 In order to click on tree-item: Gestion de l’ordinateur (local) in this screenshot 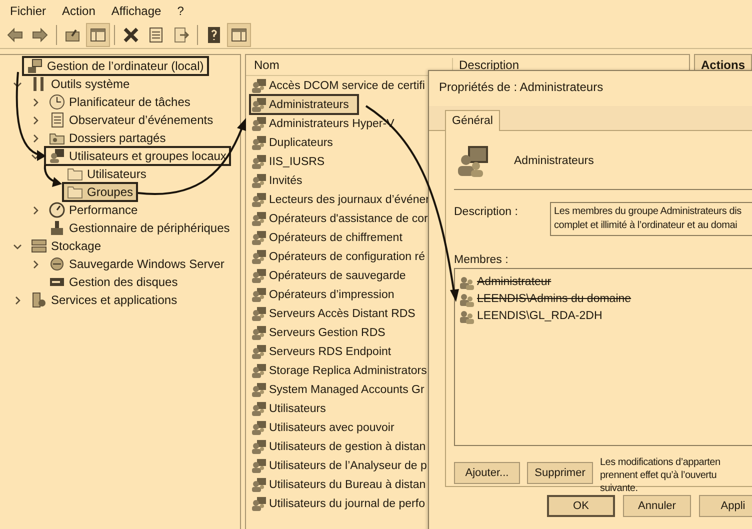, I will do `click(115, 66)`.